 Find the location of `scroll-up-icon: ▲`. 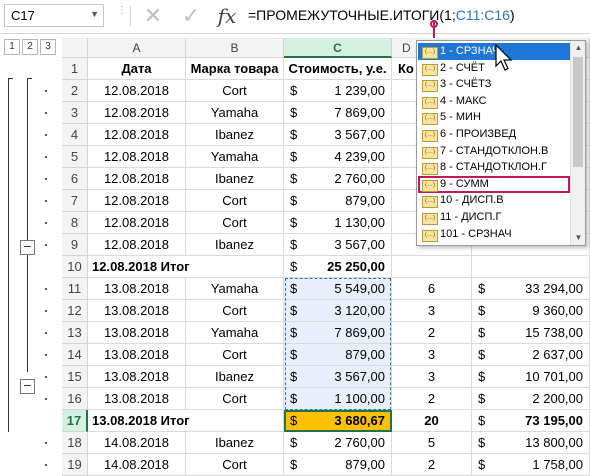

scroll-up-icon: ▲ is located at coordinates (578, 48).